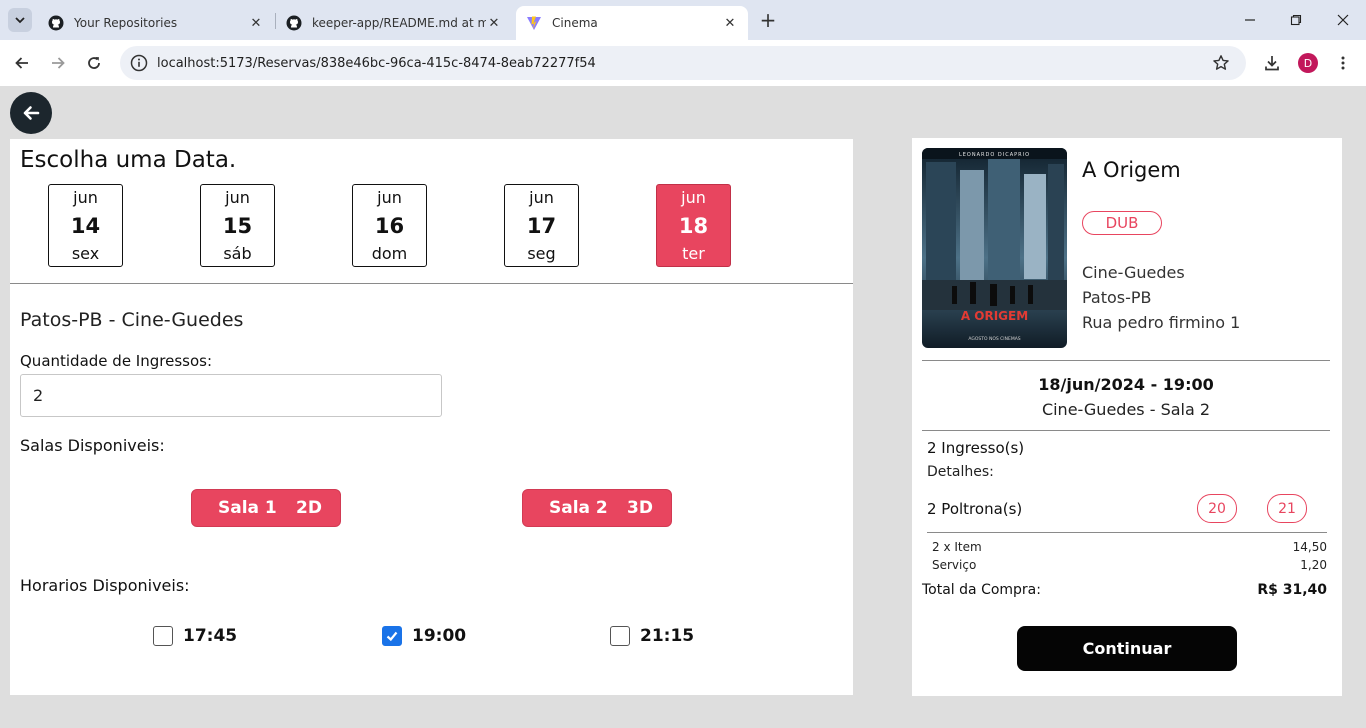 The height and width of the screenshot is (728, 1366). I want to click on reload-button, so click(94, 63).